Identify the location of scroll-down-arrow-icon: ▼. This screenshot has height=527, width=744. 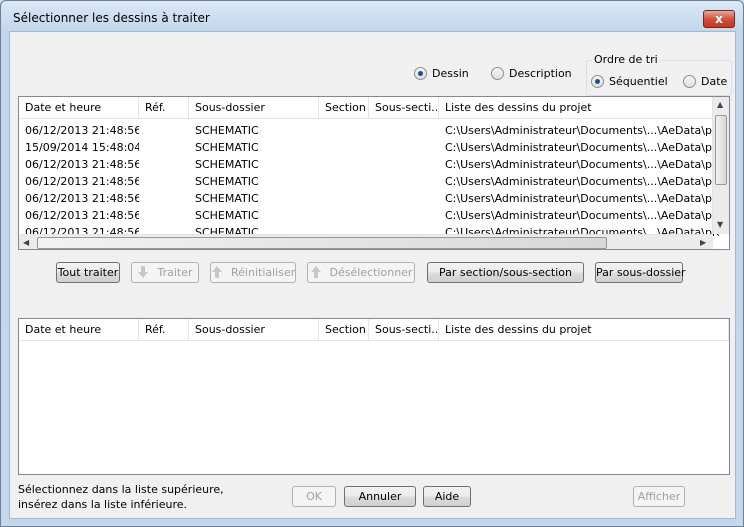
(720, 225).